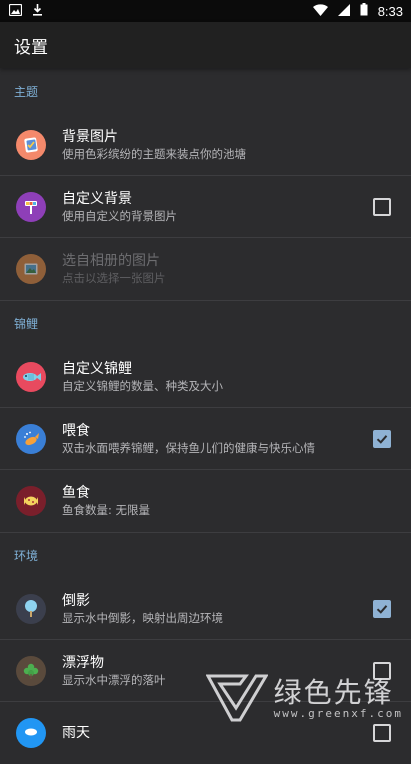 This screenshot has width=411, height=764. Describe the element at coordinates (338, 713) in the screenshot. I see `watermark-url: www.greenxf.com` at that location.